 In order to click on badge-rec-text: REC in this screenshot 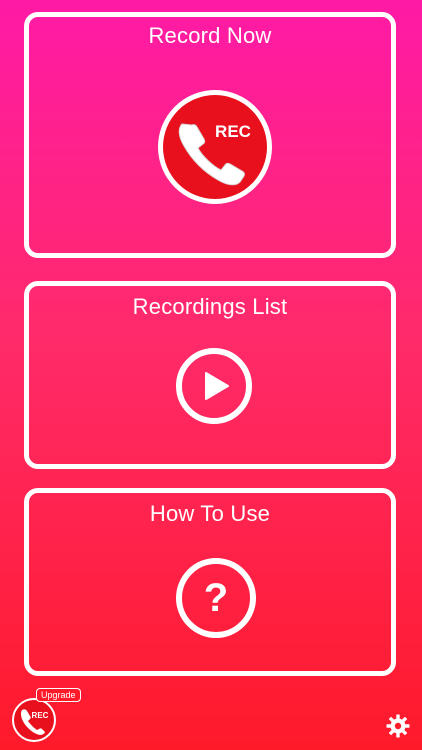, I will do `click(40, 715)`.